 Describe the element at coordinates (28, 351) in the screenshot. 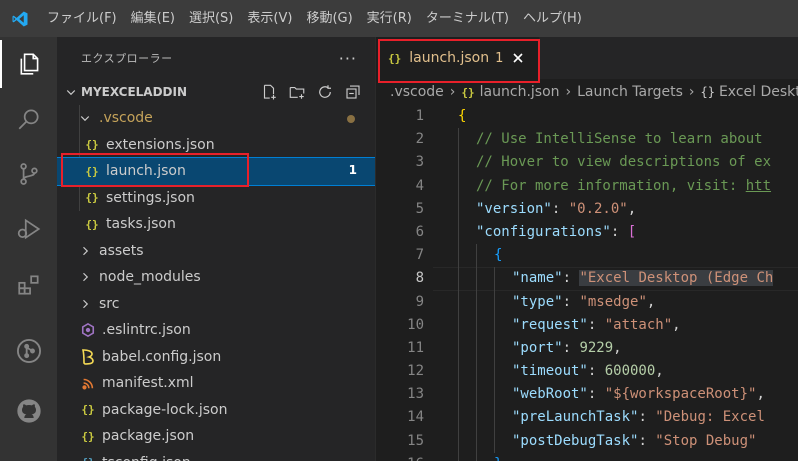

I see `git-graph-icon` at that location.